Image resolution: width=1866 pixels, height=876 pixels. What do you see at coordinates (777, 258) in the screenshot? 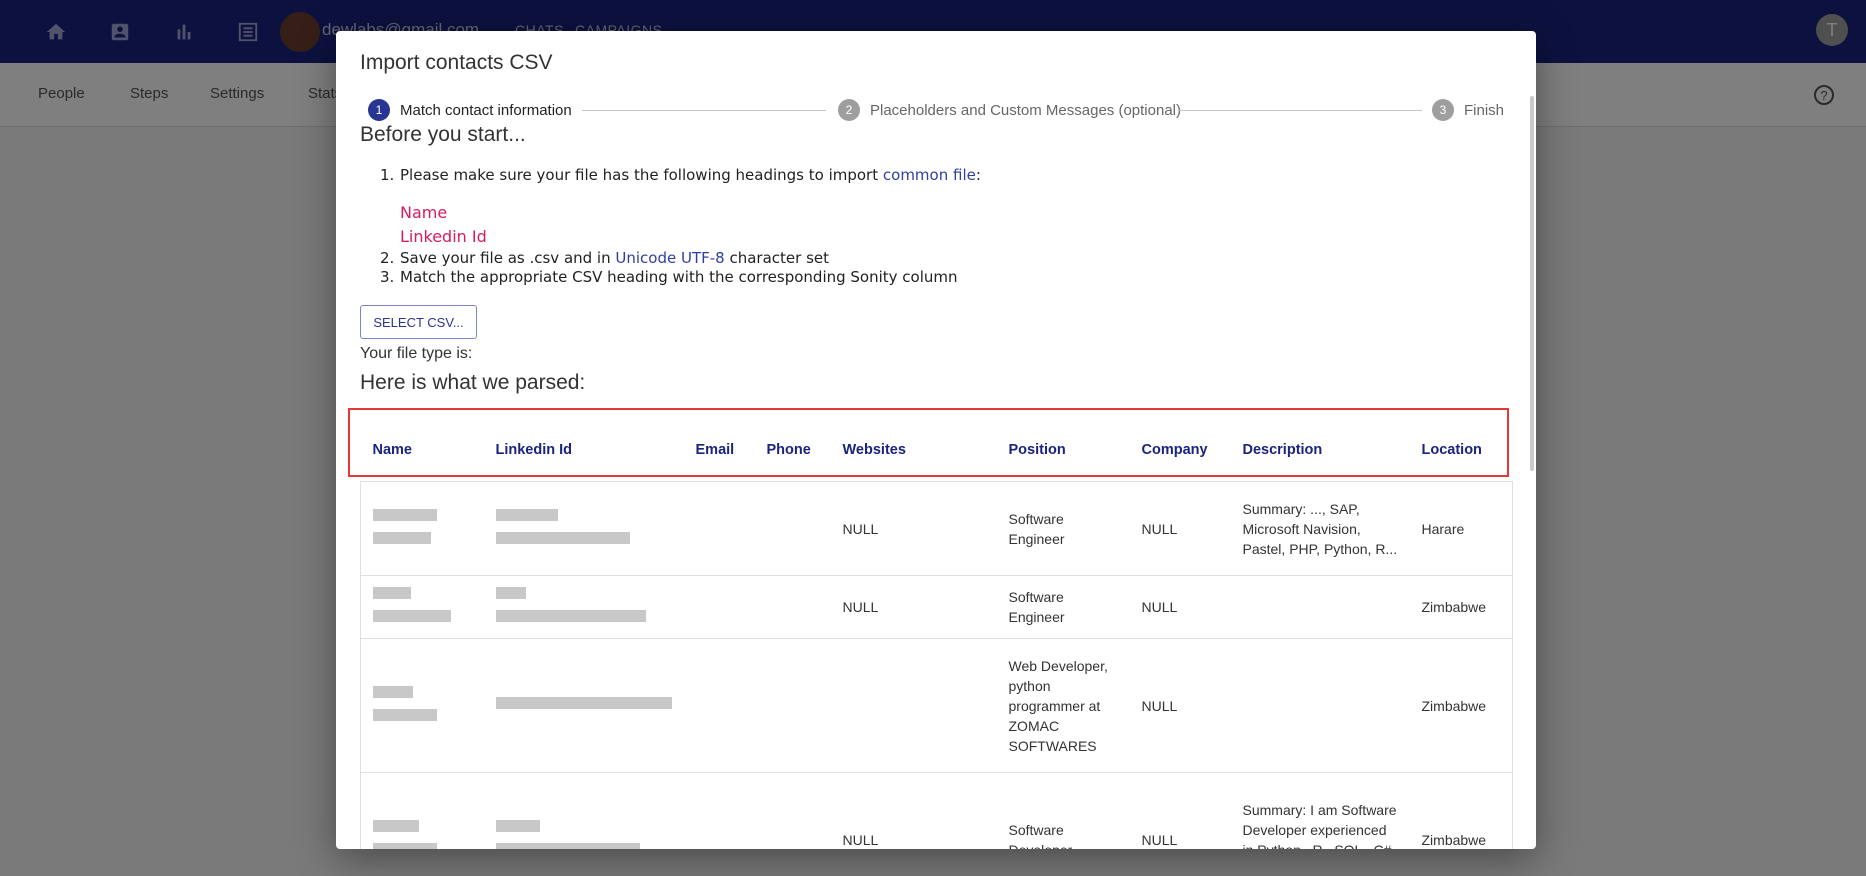
I see `instruction-text: character set` at bounding box center [777, 258].